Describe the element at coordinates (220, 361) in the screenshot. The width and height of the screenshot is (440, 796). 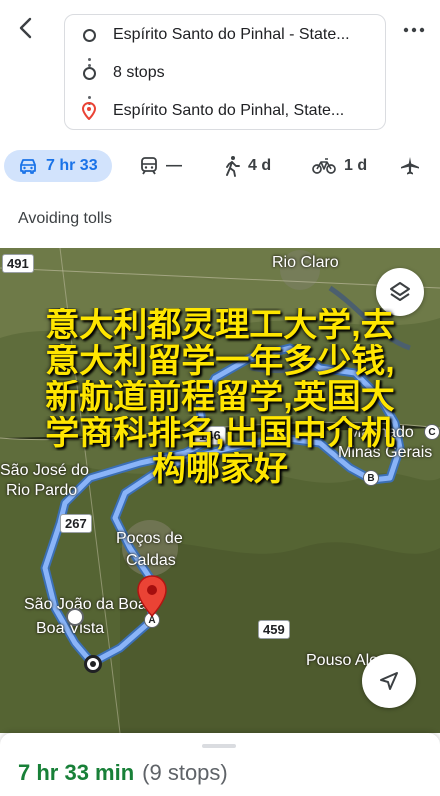
I see `overlay-text-line-2: 意大利留学一年多少钱,` at that location.